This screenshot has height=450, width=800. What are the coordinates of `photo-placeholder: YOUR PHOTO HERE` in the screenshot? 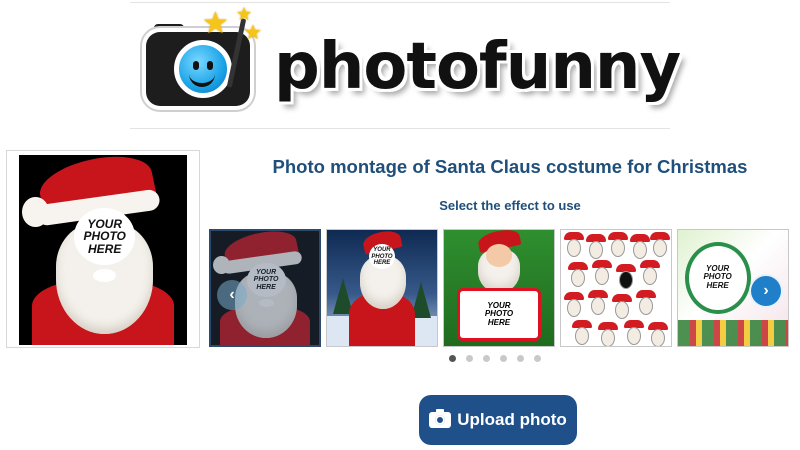 It's located at (104, 237).